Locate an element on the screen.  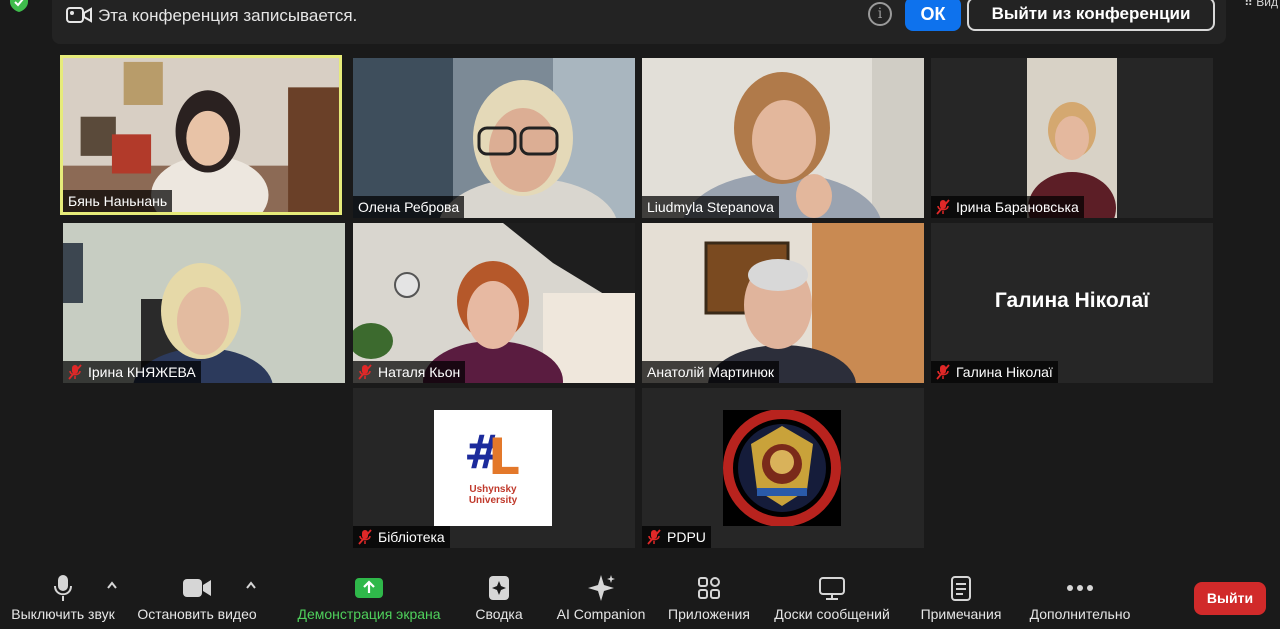
video-tile-no-video: Галина Ніколаї Галина Ніколаї is located at coordinates (1072, 303).